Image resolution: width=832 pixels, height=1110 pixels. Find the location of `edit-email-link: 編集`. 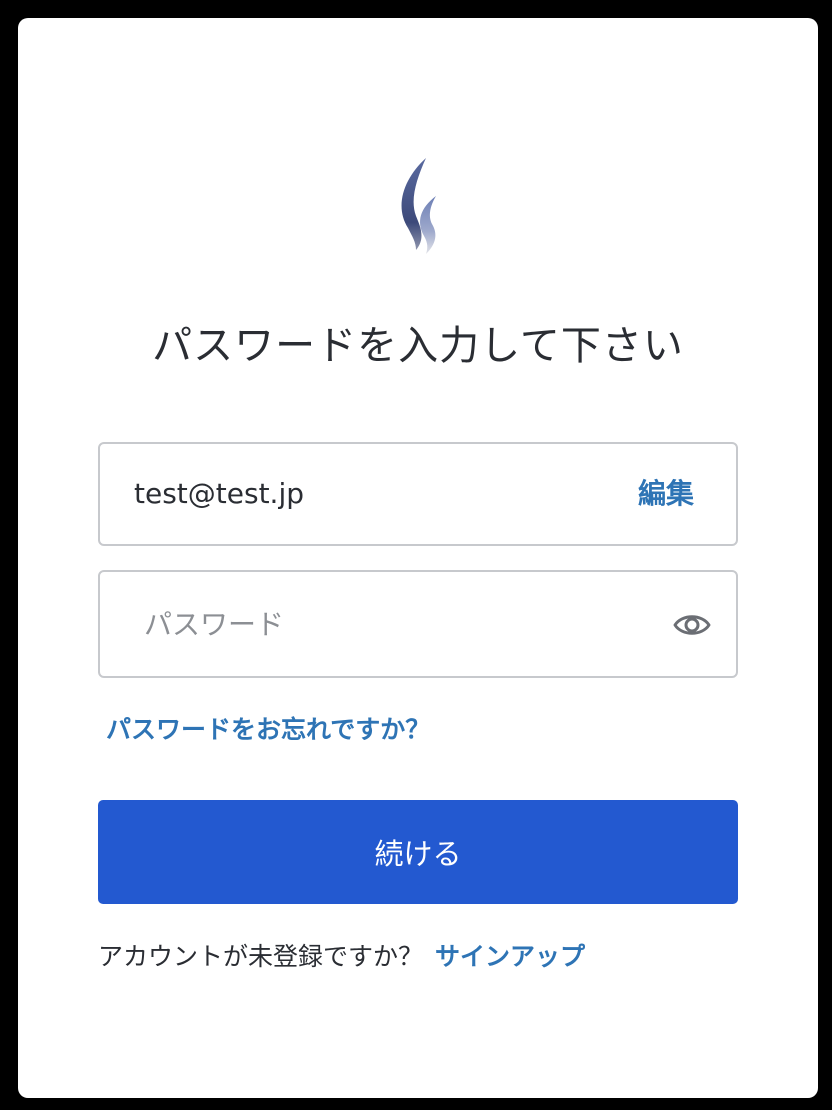

edit-email-link: 編集 is located at coordinates (666, 494).